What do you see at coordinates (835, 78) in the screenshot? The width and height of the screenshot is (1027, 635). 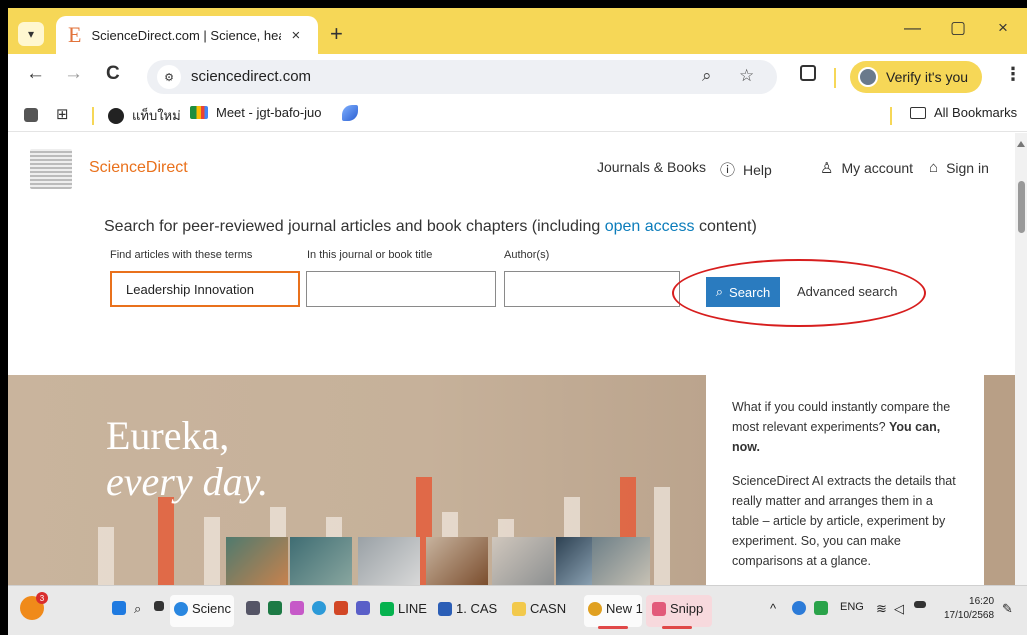 I see `toolbar-divider` at bounding box center [835, 78].